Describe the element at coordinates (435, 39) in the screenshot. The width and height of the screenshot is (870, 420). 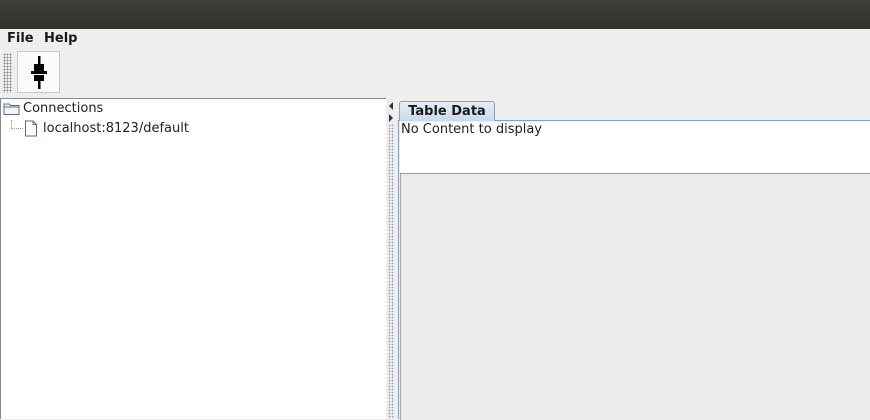
I see `menubar: File Help` at that location.